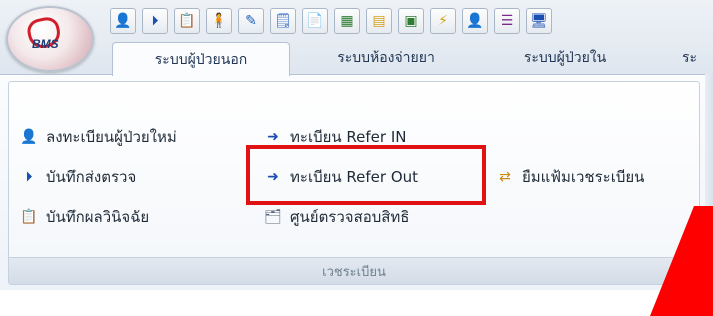  I want to click on rights-check-icon: 🗂, so click(273, 217).